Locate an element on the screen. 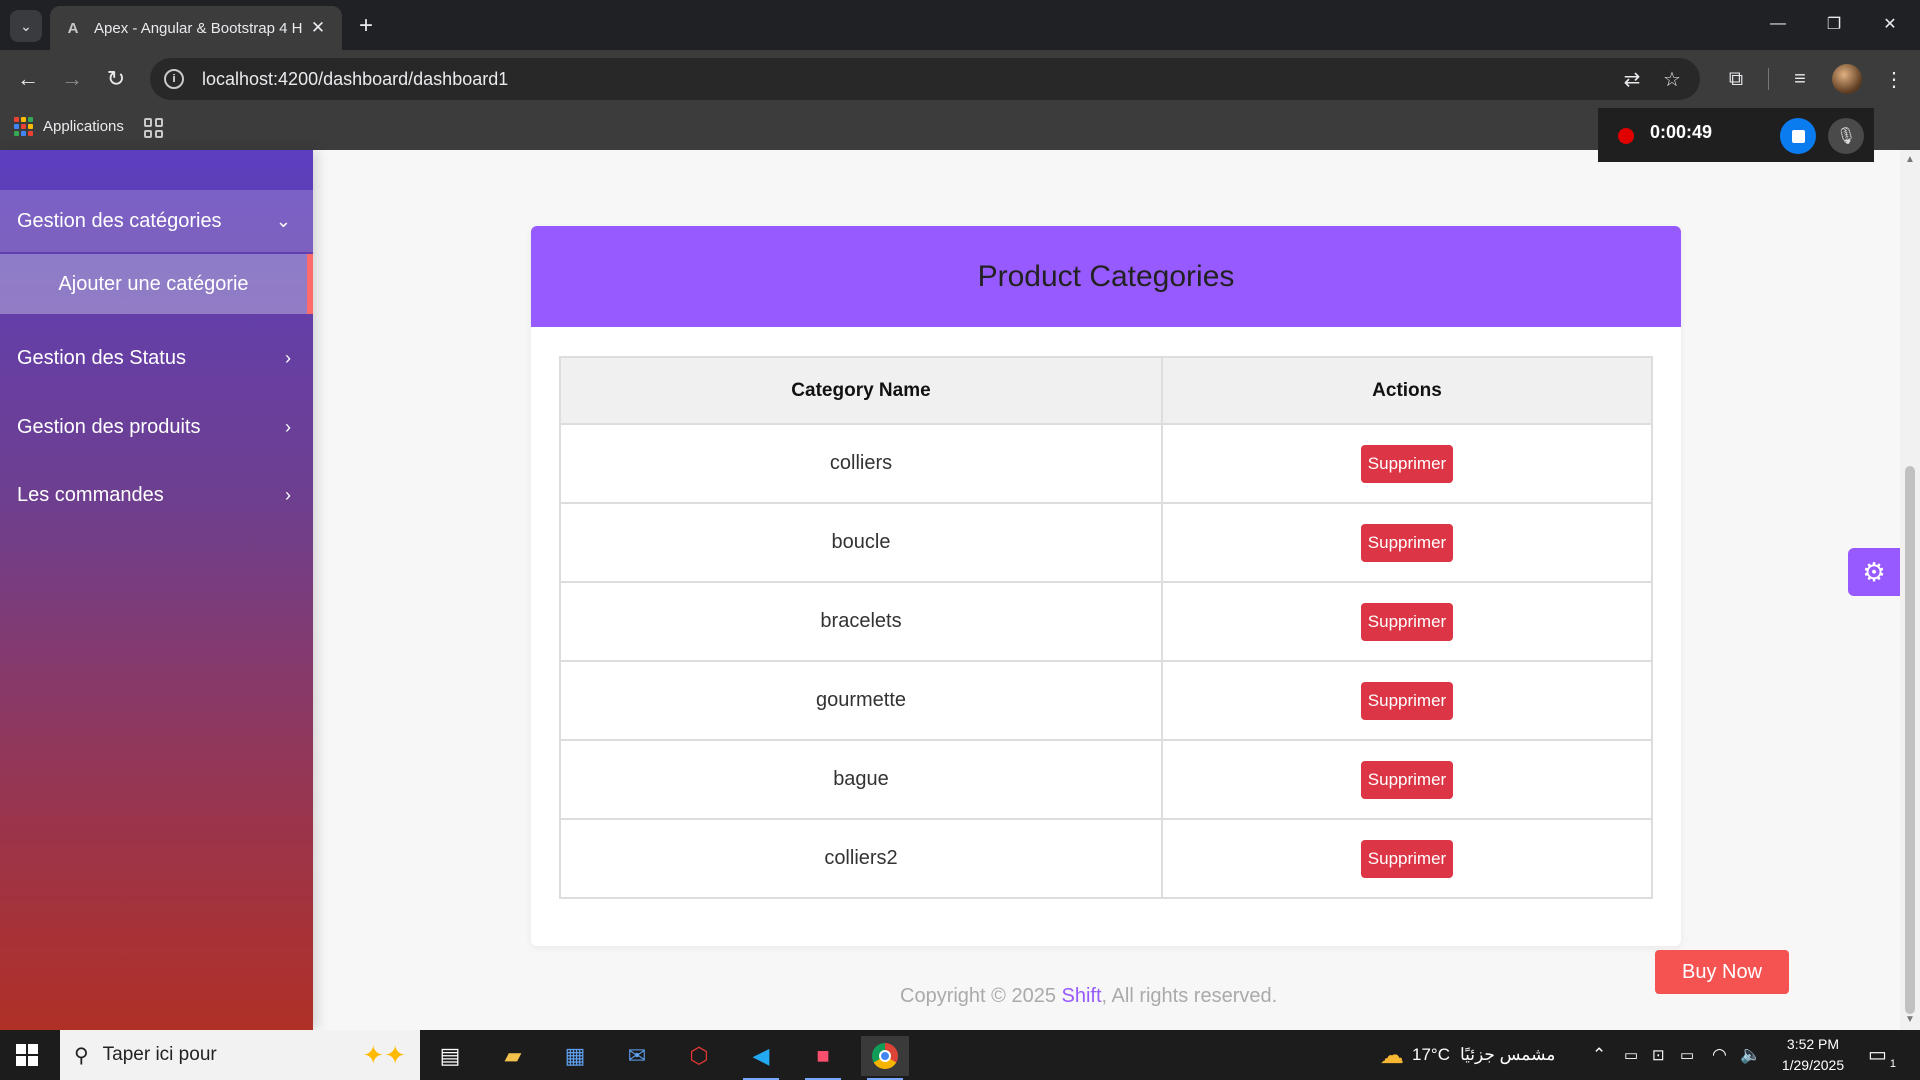  stop-recording-button is located at coordinates (1798, 136).